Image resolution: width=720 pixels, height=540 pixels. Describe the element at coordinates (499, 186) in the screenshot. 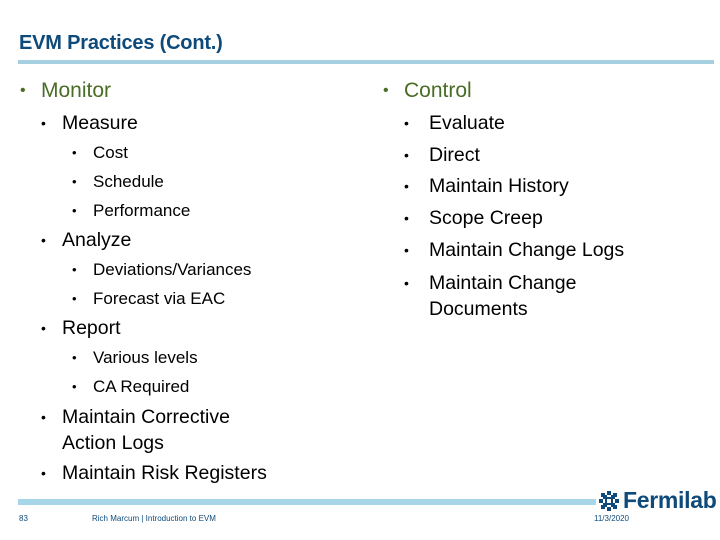

I see `list-item-label: Maintain History` at that location.